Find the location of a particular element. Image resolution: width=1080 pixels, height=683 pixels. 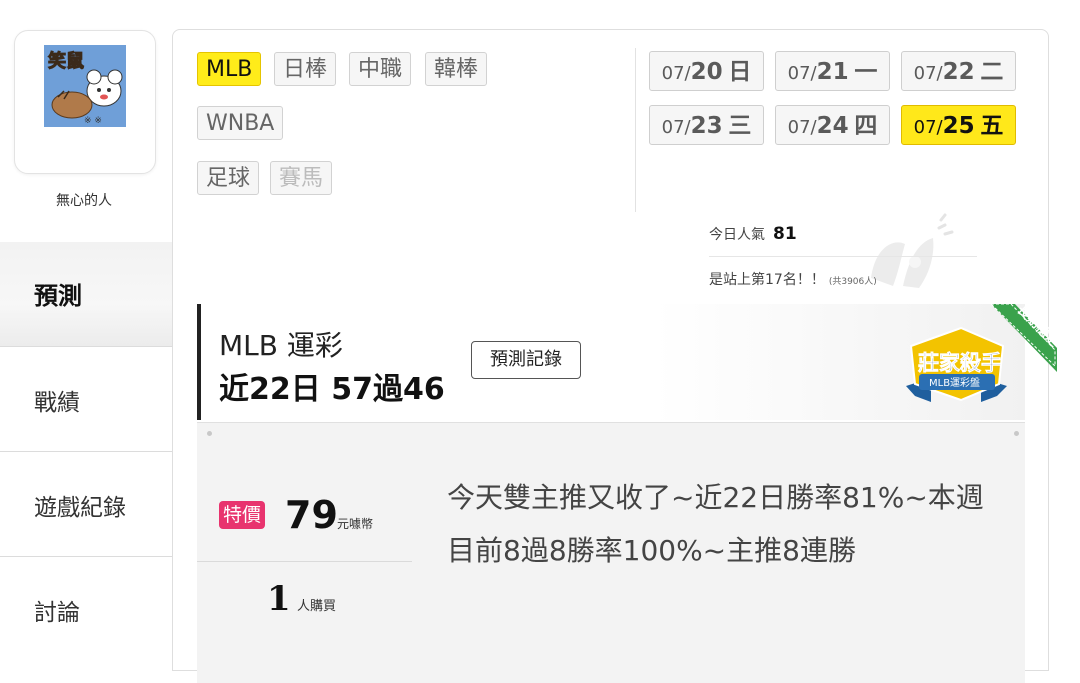

sale-badge: 特價 is located at coordinates (242, 515).